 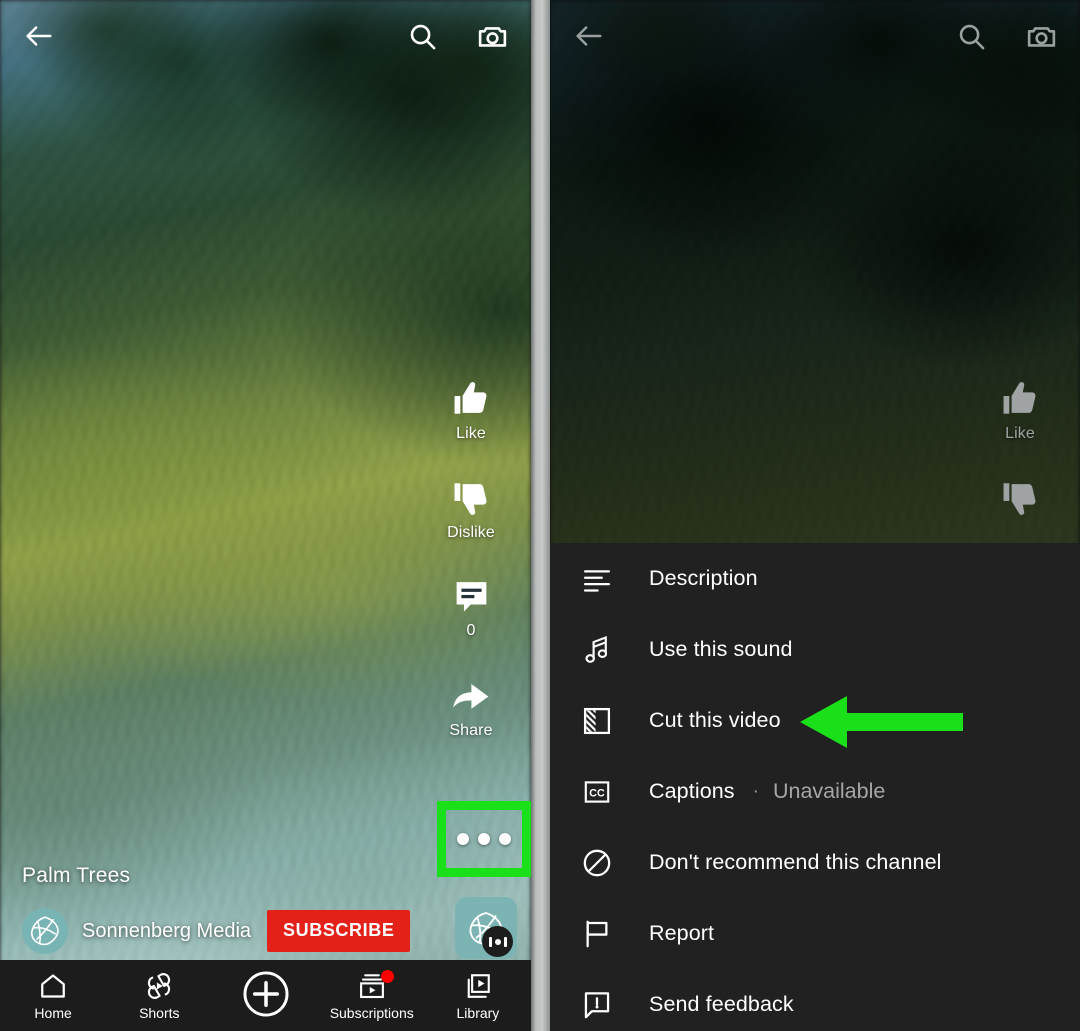 What do you see at coordinates (815, 933) in the screenshot?
I see `option-report: Report` at bounding box center [815, 933].